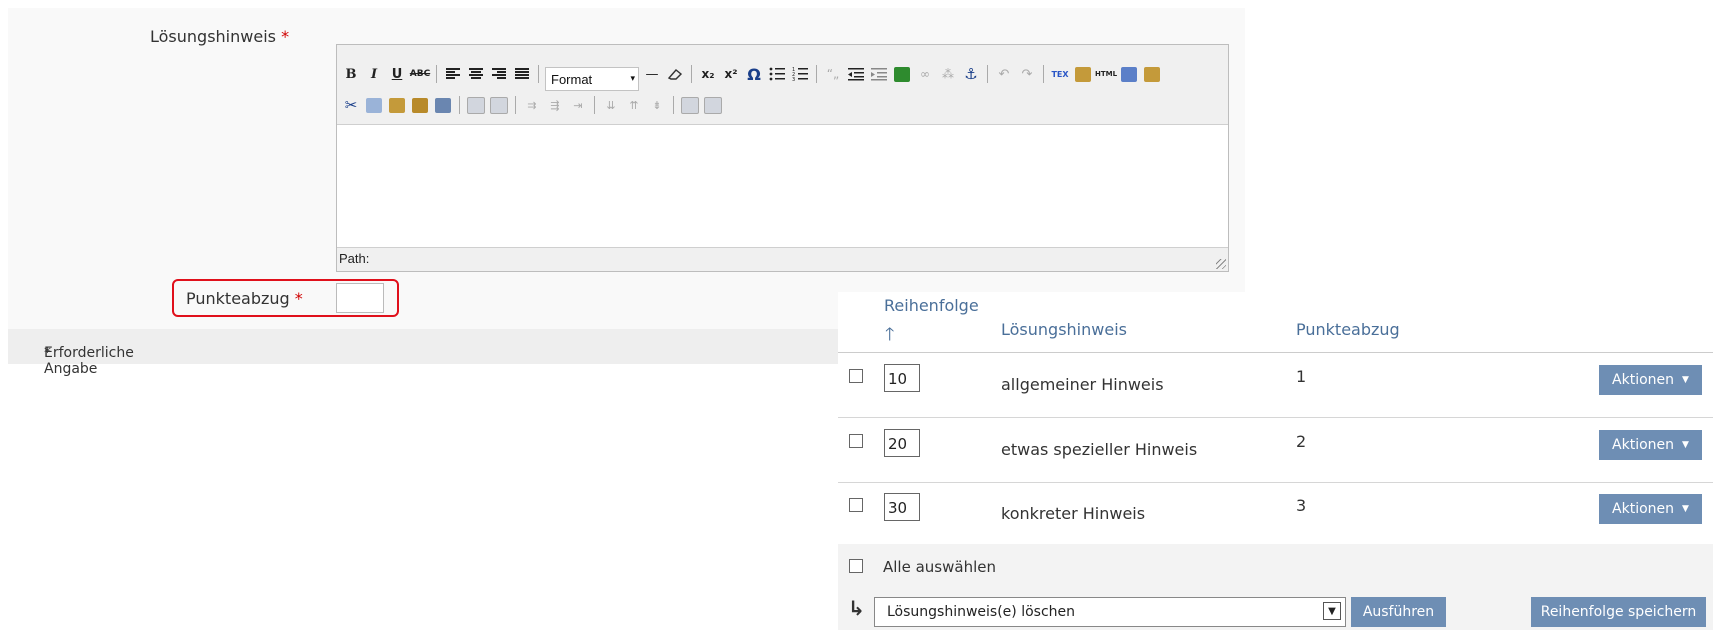  I want to click on hint-cell: etwas spezieller Hinweis, so click(1099, 449).